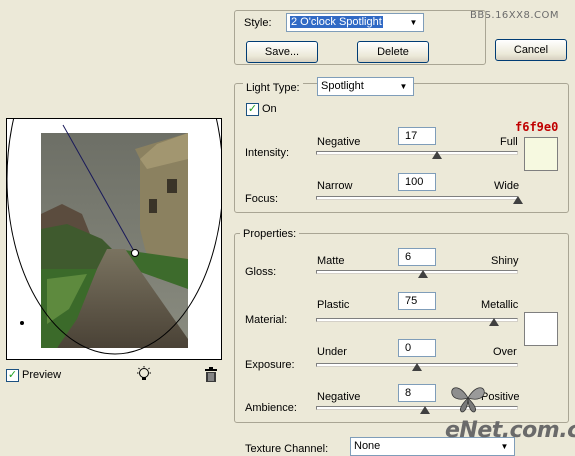  I want to click on light-on-label: On, so click(269, 109).